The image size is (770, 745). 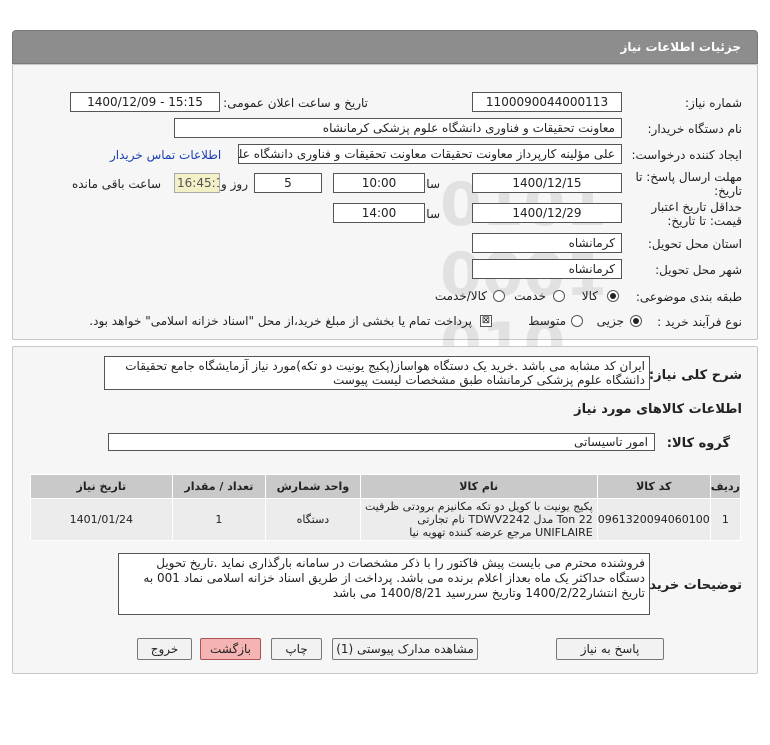 I want to click on process-option-medium: متوسط, so click(x=547, y=321).